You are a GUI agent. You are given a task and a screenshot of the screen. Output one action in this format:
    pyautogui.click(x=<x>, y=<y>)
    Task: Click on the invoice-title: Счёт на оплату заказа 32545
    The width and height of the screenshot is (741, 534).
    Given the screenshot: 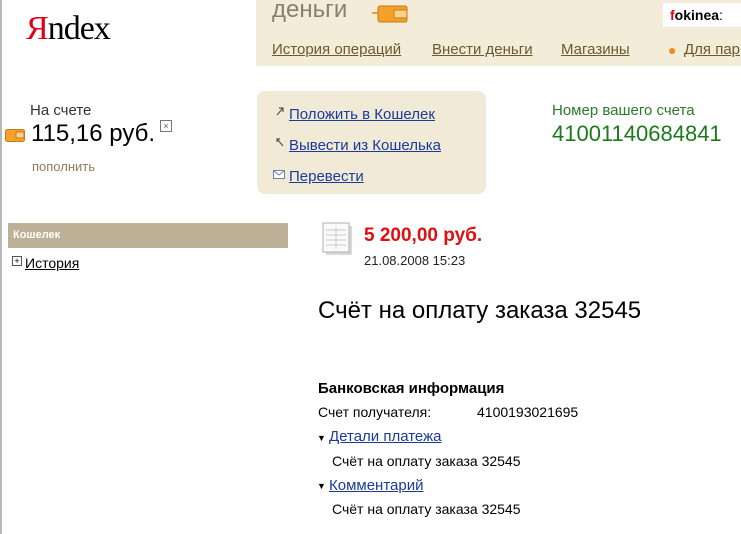 What is the action you would take?
    pyautogui.click(x=480, y=310)
    